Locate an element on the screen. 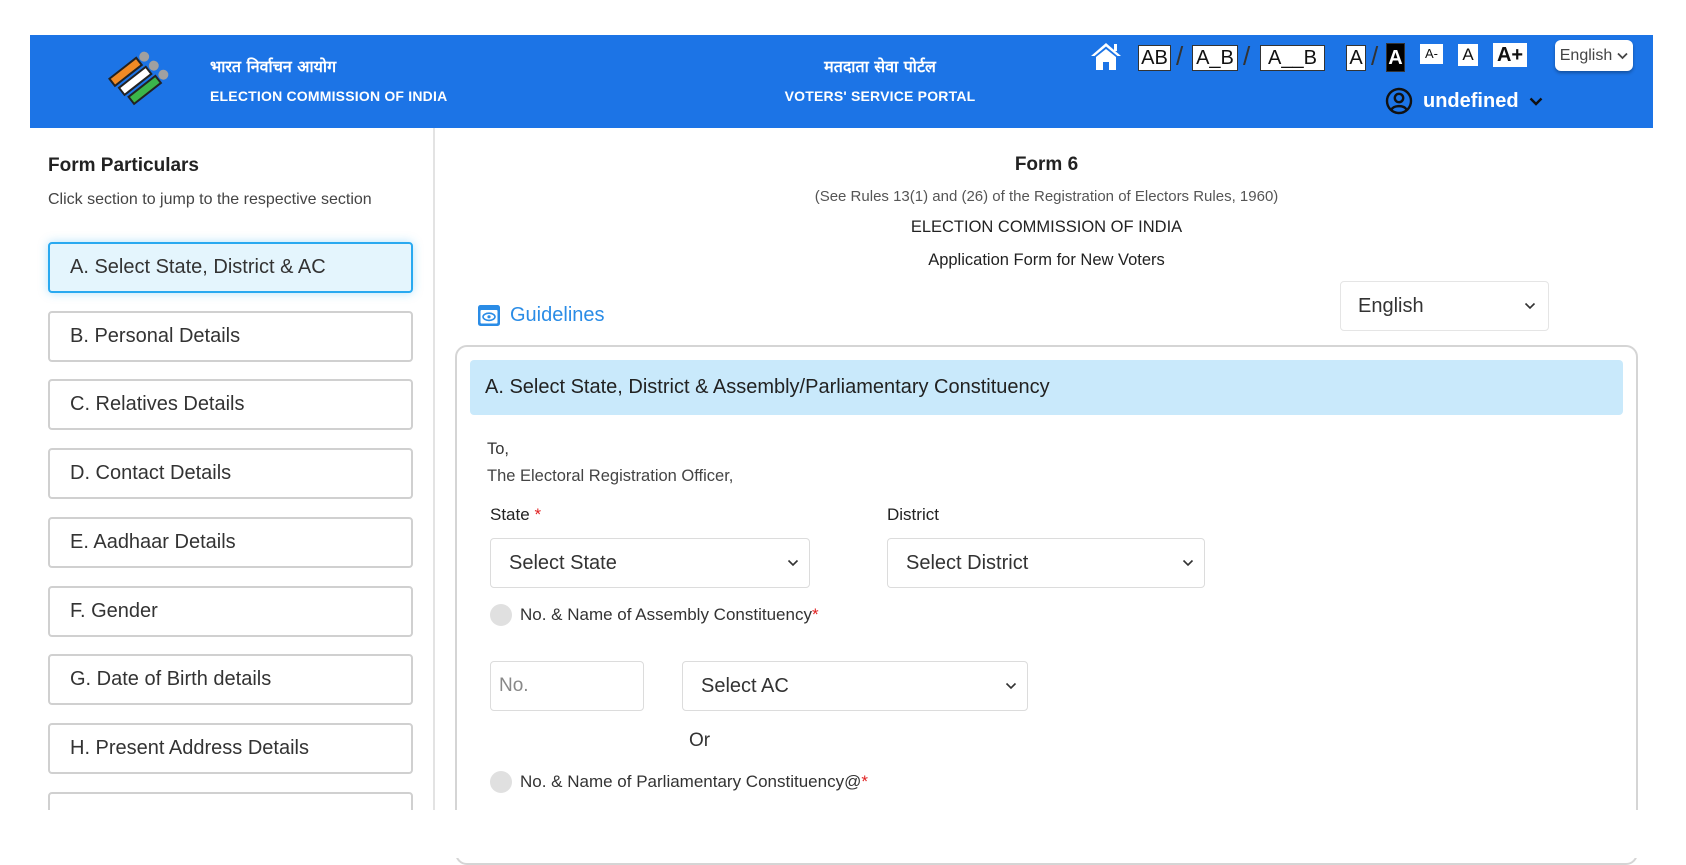 The width and height of the screenshot is (1686, 865). guidelines-label: Guidelines is located at coordinates (557, 315).